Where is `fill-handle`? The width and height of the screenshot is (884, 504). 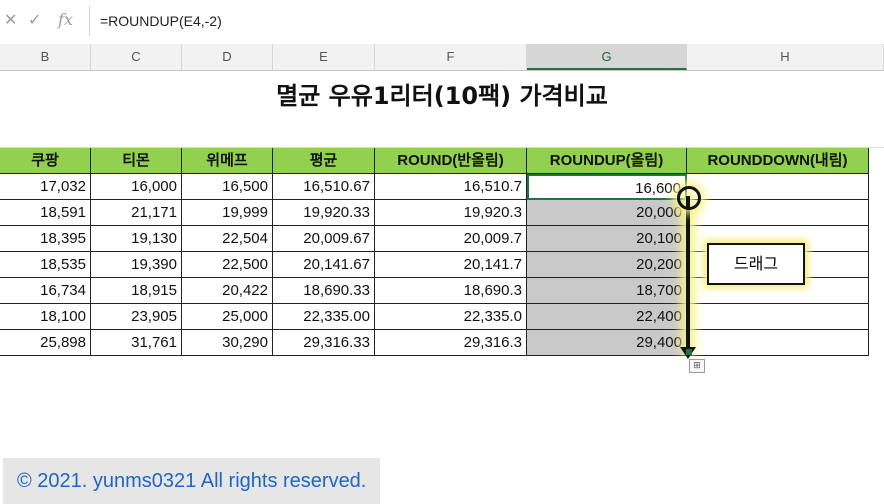
fill-handle is located at coordinates (689, 352).